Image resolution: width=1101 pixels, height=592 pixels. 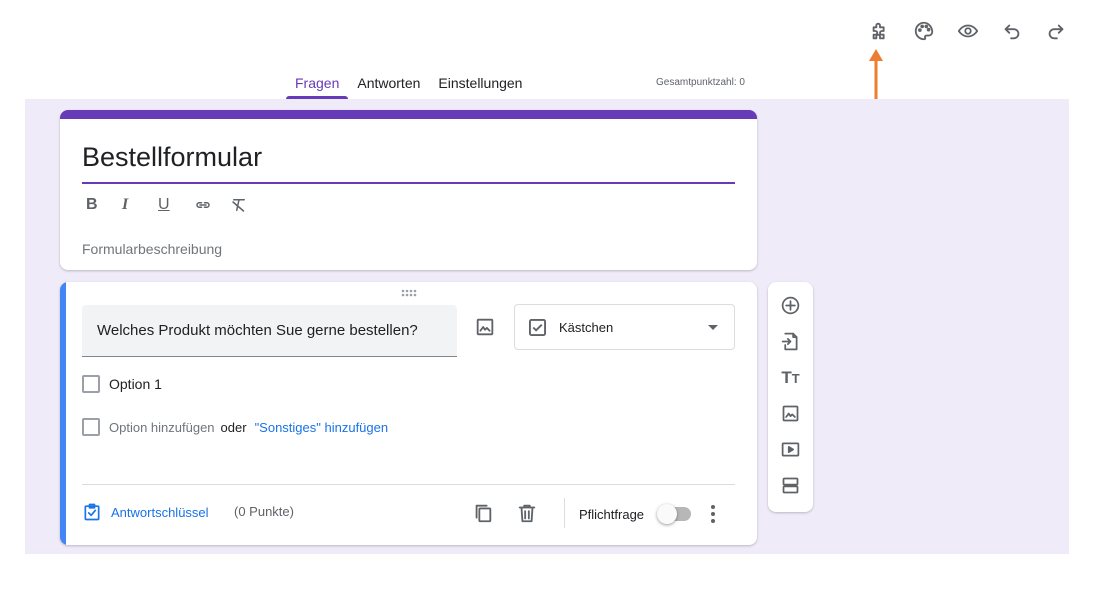 What do you see at coordinates (480, 82) in the screenshot?
I see `tab-einstellungen: Einstellungen` at bounding box center [480, 82].